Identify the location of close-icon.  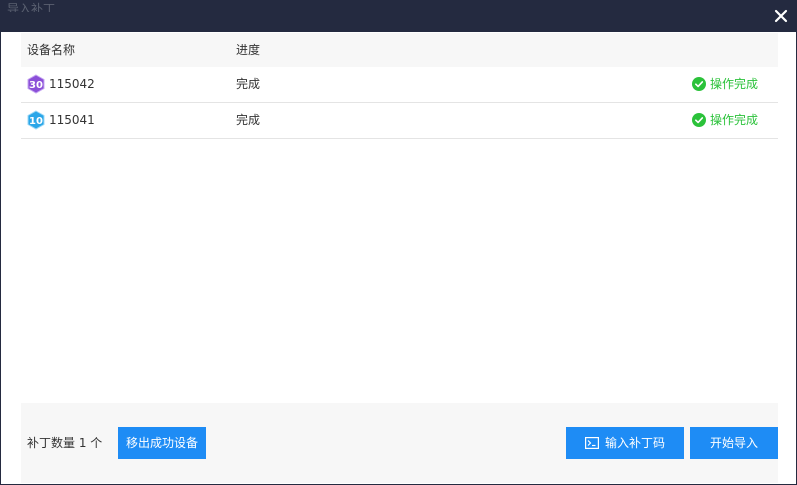
(781, 16).